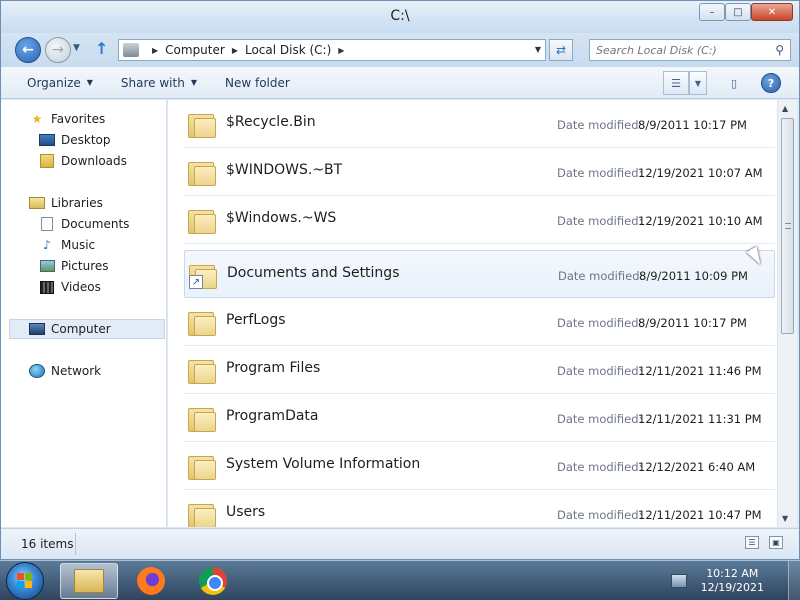 Image resolution: width=800 pixels, height=600 pixels. What do you see at coordinates (332, 50) in the screenshot?
I see `address-bar: ▶ Computer ▶ Local Disk (C:) ▶ ▼` at bounding box center [332, 50].